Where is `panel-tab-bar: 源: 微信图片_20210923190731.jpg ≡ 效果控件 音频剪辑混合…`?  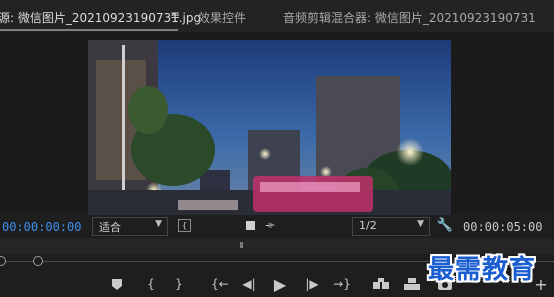
panel-tab-bar: 源: 微信图片_20210923190731.jpg ≡ 效果控件 音频剪辑混合… is located at coordinates (277, 16).